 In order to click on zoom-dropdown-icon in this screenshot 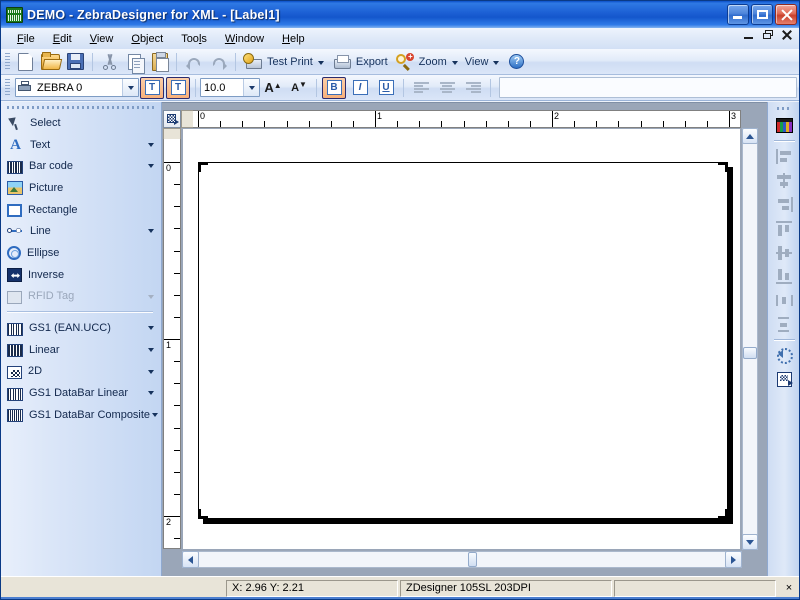, I will do `click(454, 62)`.